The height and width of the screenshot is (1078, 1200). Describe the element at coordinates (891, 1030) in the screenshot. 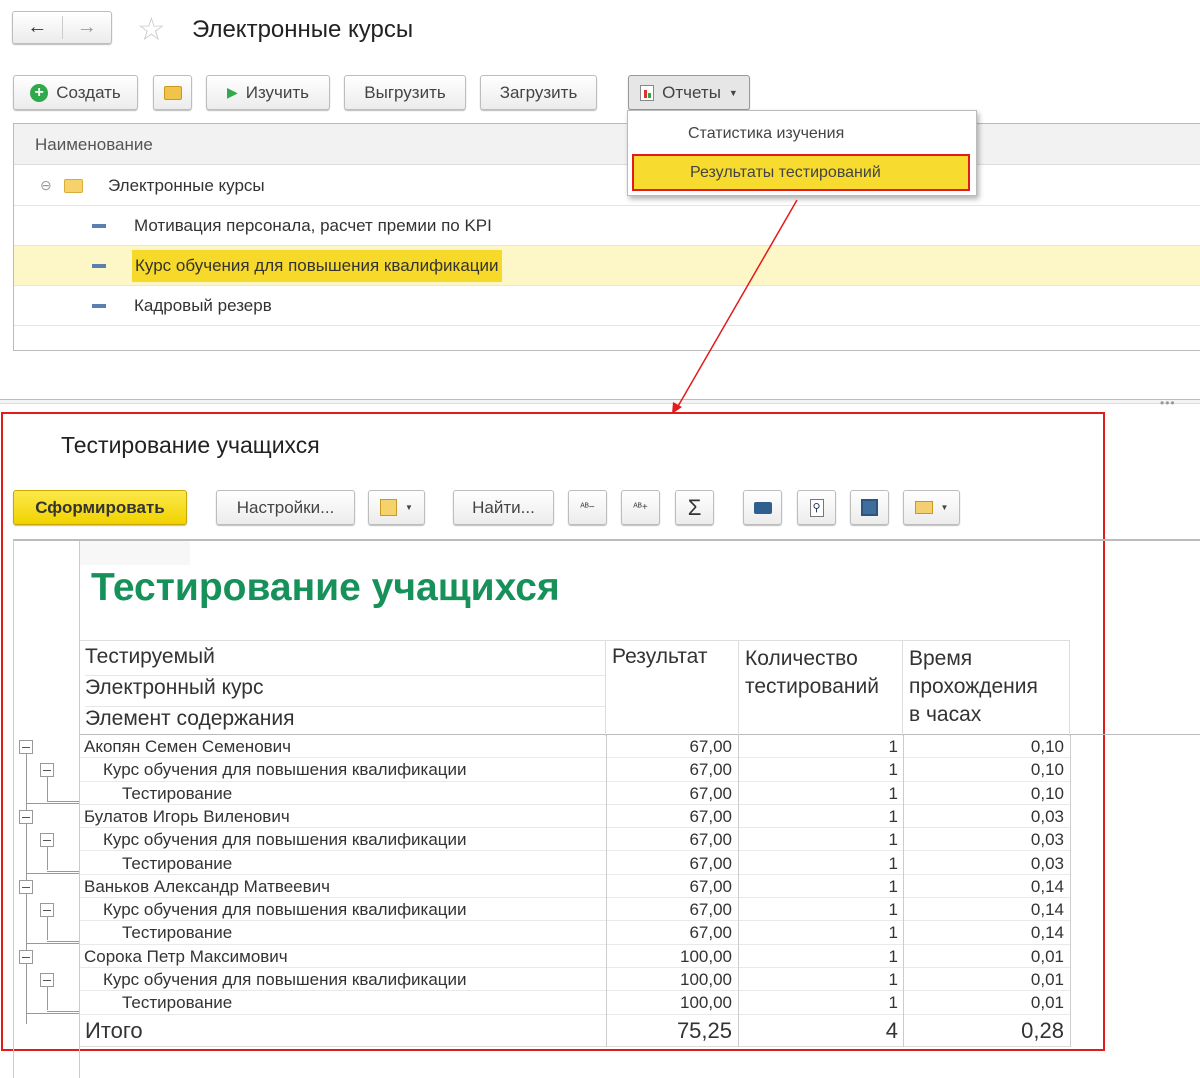

I see `total-count: 4` at that location.